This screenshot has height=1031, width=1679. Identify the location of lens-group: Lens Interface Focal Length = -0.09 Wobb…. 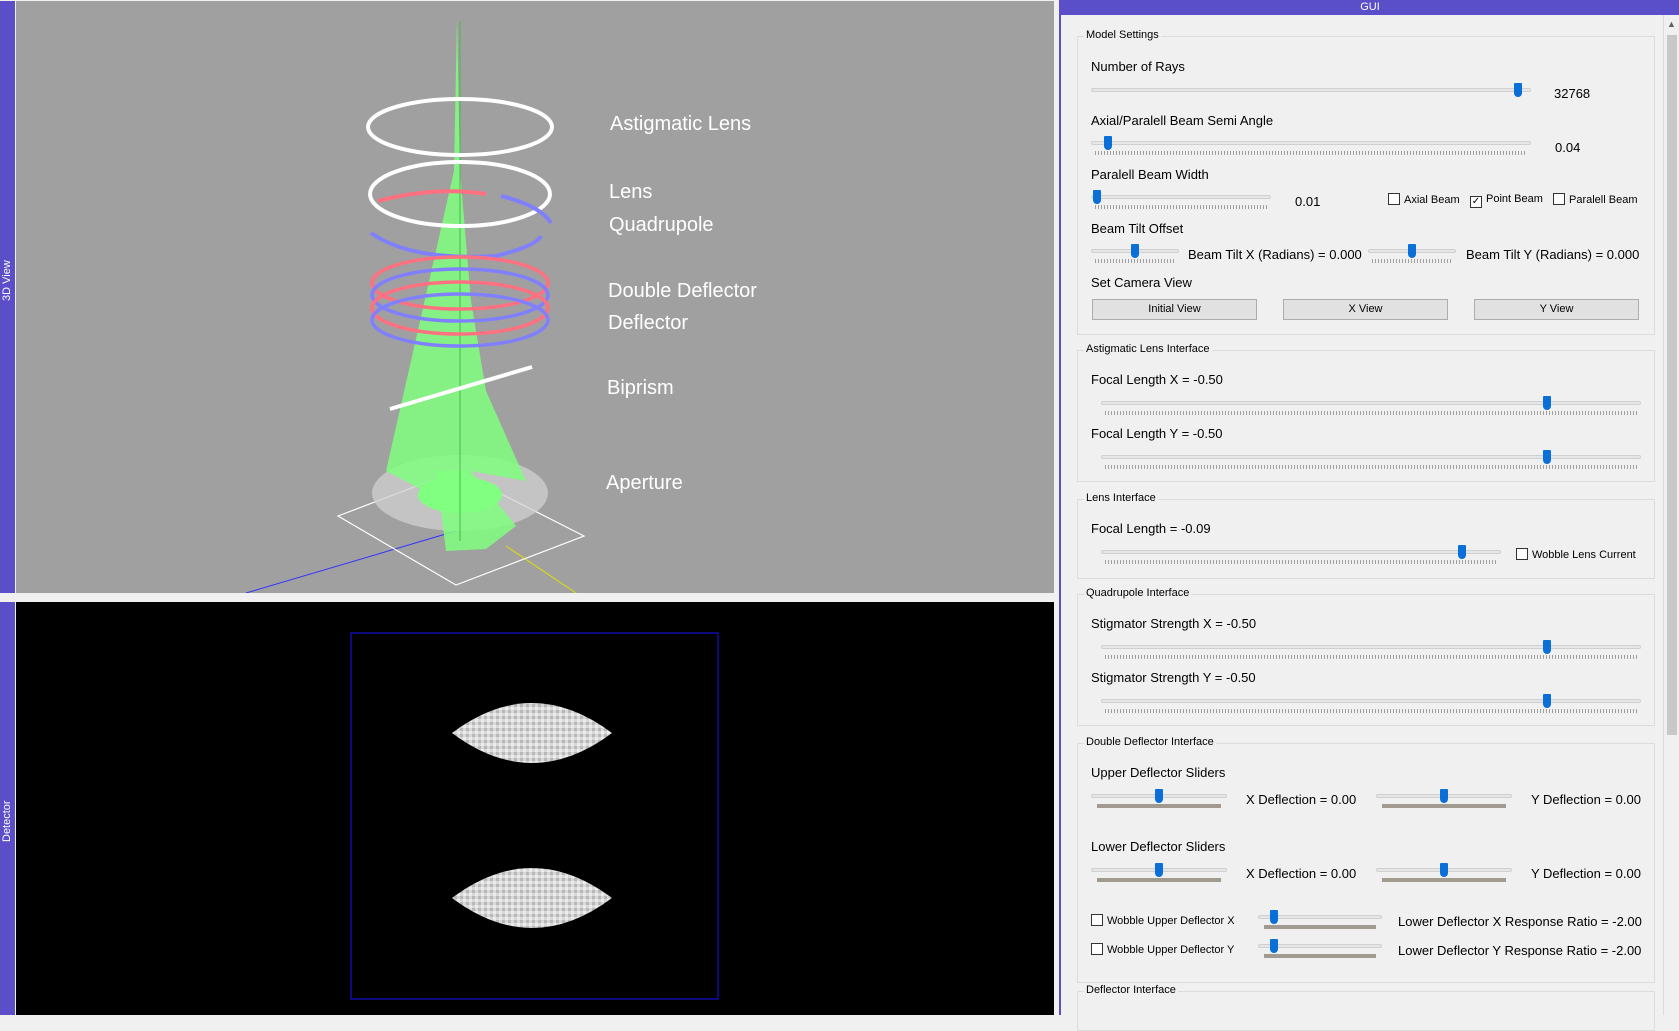
(1366, 535).